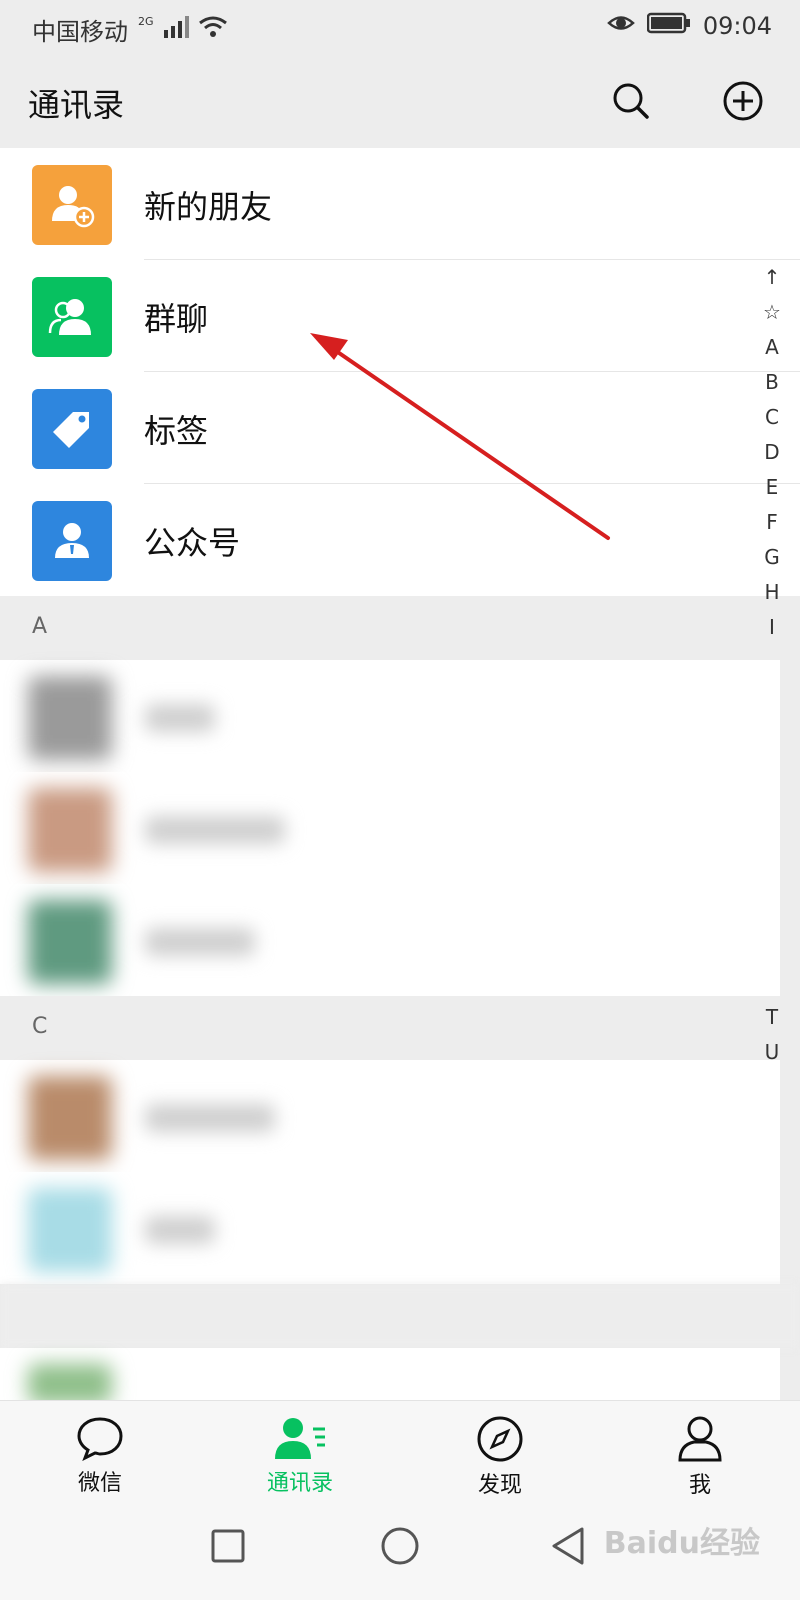 The image size is (800, 1600). Describe the element at coordinates (176, 29) in the screenshot. I see `signal-icon` at that location.